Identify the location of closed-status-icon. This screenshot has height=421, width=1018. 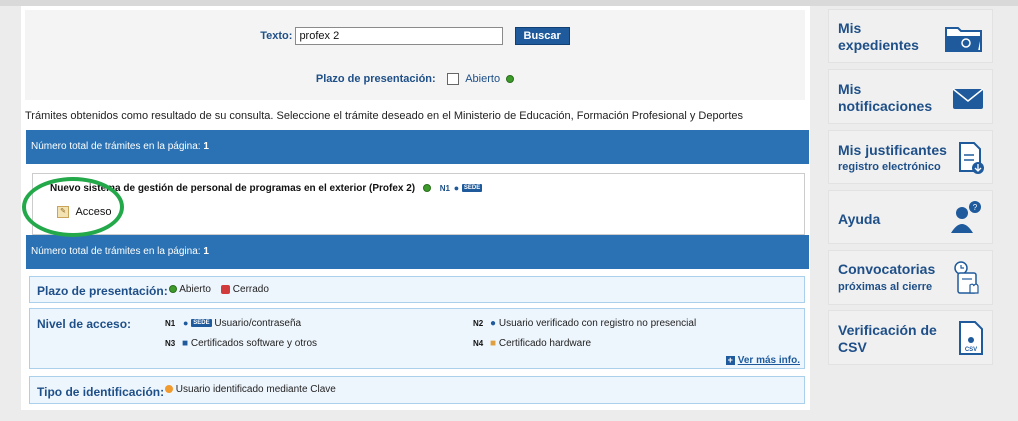
(225, 289).